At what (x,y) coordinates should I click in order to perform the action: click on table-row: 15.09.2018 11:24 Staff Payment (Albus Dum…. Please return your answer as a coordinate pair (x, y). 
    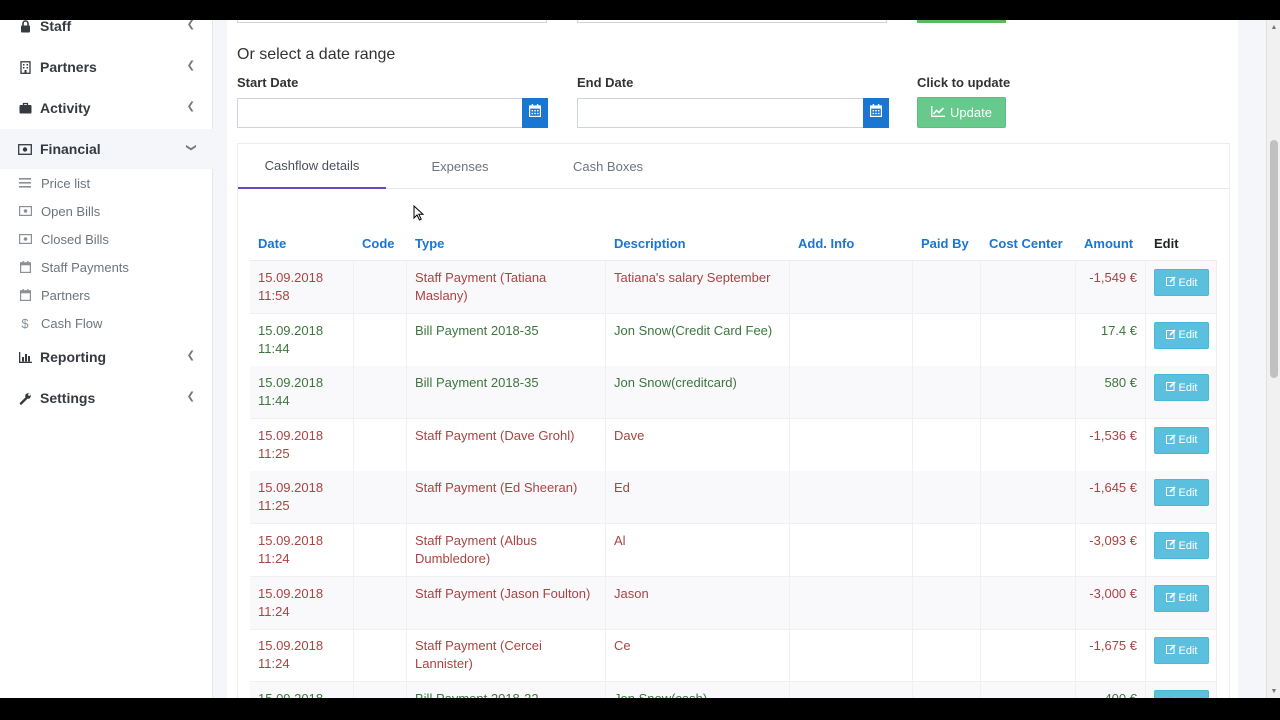
    Looking at the image, I should click on (733, 550).